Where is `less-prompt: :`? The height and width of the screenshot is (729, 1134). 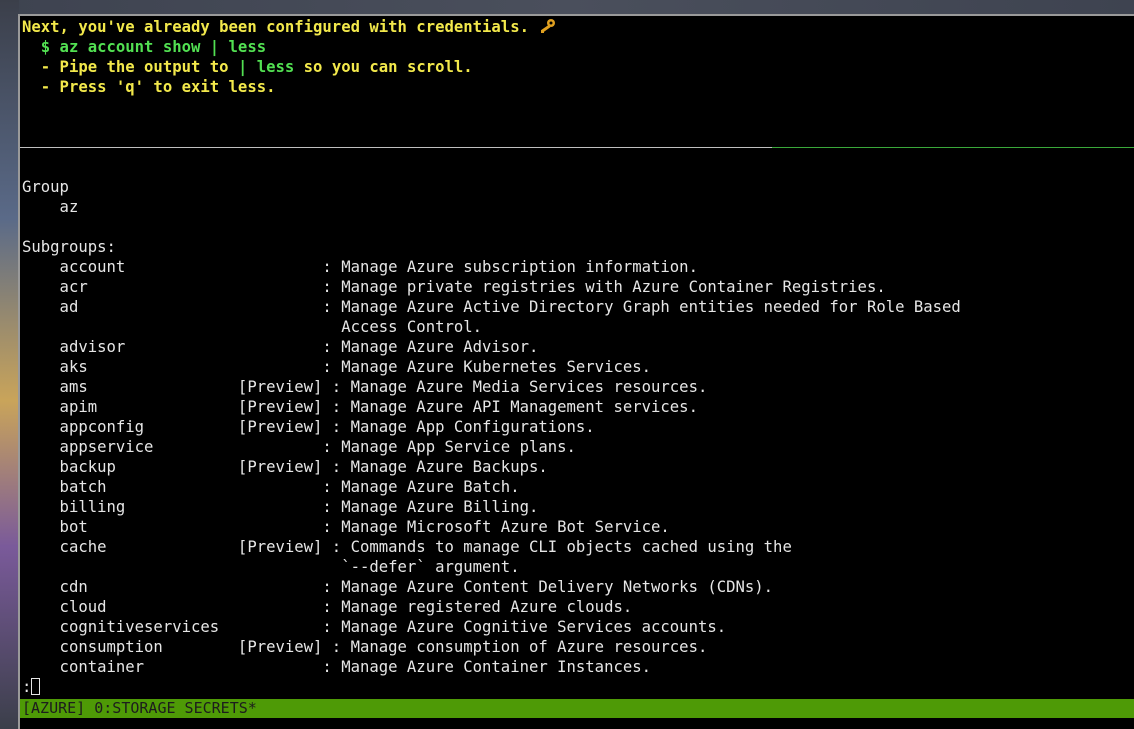 less-prompt: : is located at coordinates (31, 687).